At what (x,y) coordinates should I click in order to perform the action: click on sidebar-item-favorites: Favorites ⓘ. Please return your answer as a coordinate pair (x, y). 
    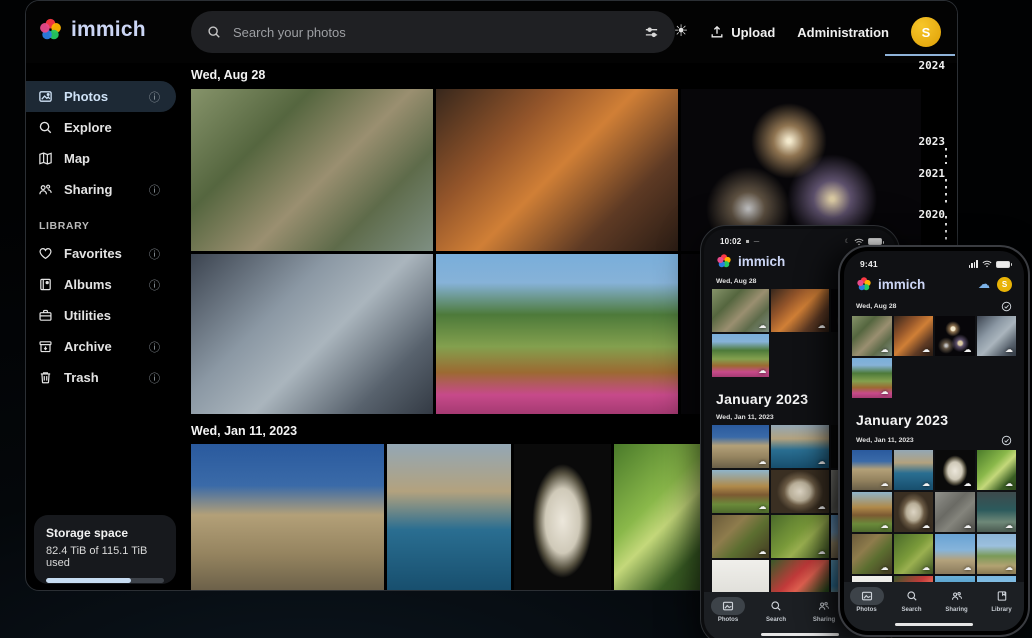
    Looking at the image, I should click on (101, 253).